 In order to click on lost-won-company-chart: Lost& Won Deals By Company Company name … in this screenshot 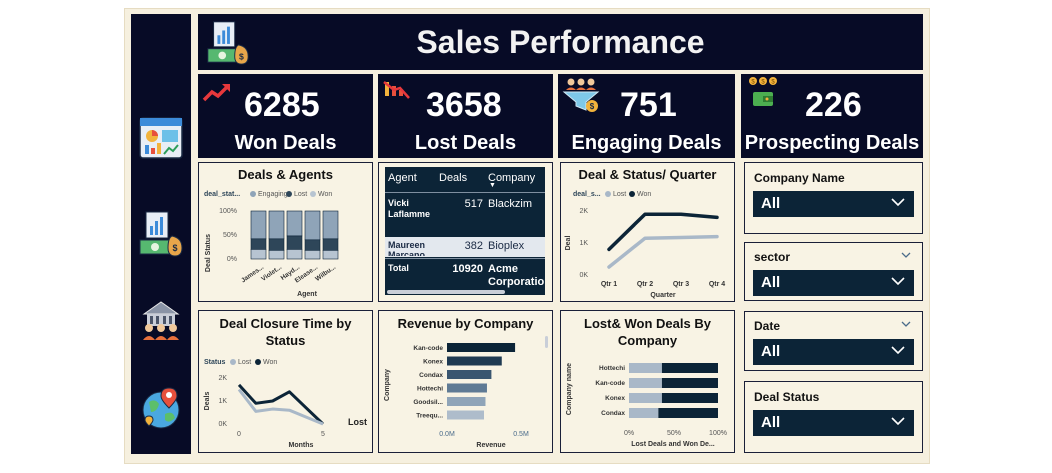, I will do `click(647, 381)`.